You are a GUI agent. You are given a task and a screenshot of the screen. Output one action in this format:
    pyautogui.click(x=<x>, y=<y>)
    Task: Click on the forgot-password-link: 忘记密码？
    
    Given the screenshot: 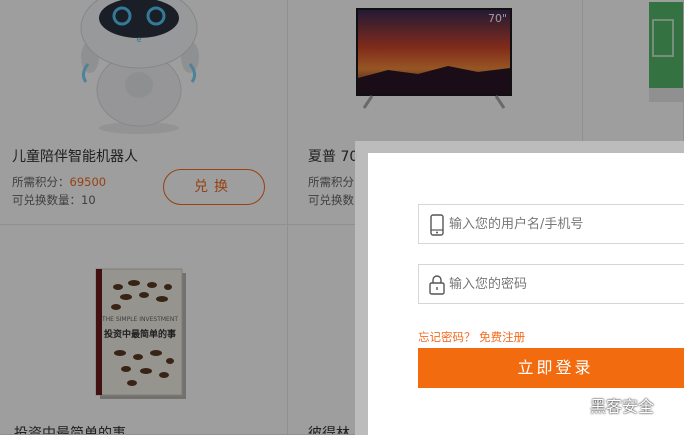 What is the action you would take?
    pyautogui.click(x=447, y=337)
    